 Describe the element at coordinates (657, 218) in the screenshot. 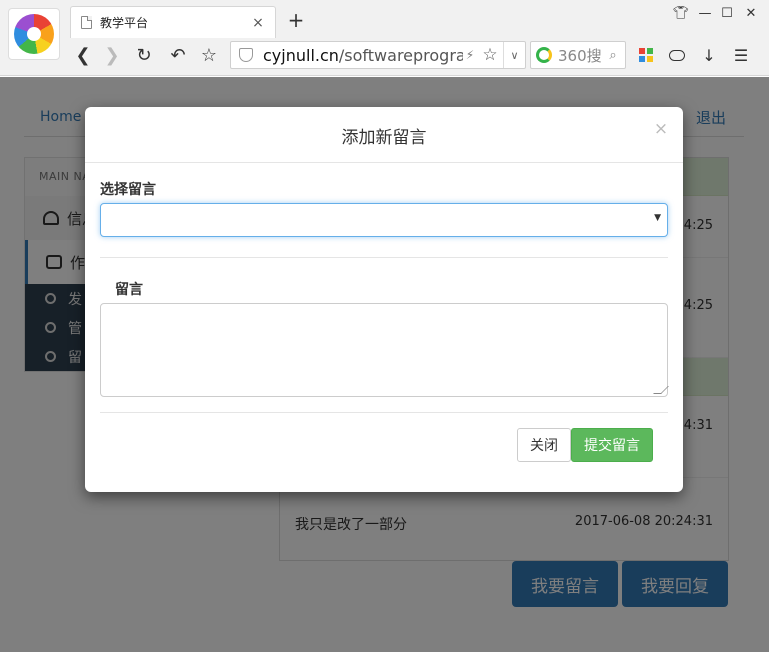

I see `chevron-down-icon: ▼` at that location.